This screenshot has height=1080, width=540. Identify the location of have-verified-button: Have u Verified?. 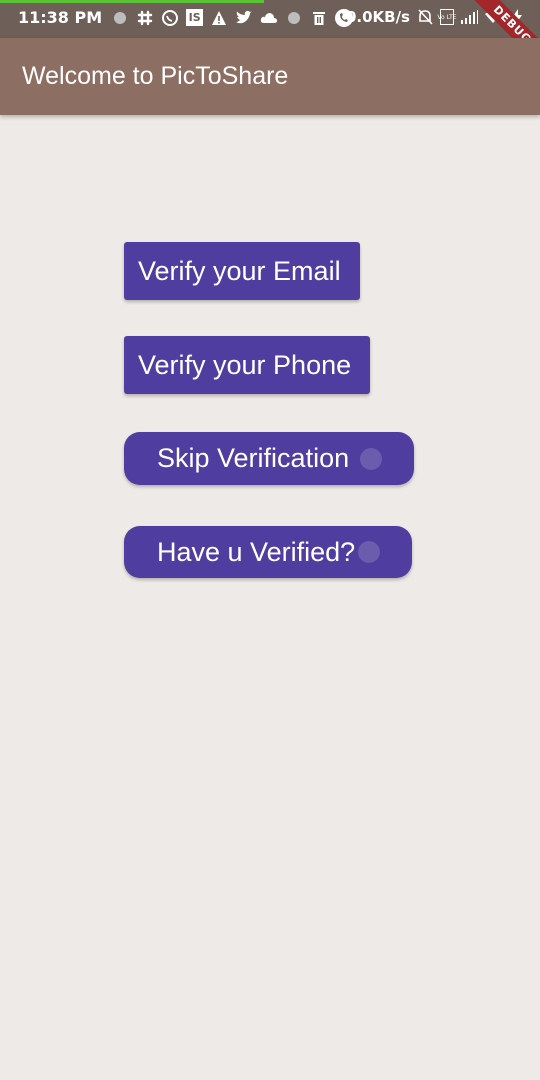
(268, 552).